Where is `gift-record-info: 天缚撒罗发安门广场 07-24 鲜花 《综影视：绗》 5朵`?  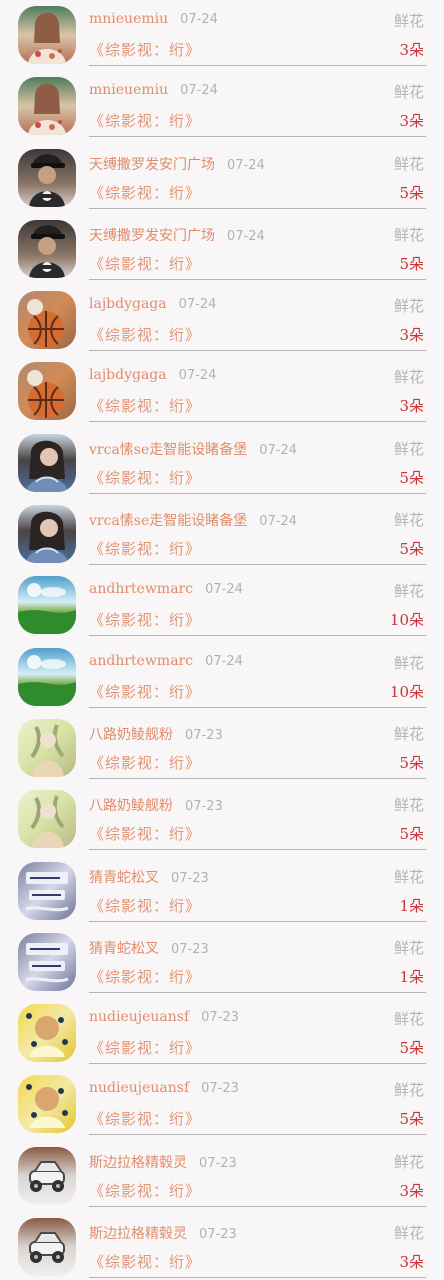 gift-record-info: 天缚撒罗发安门广场 07-24 鲜花 《综影视：绗》 5朵 is located at coordinates (257, 176).